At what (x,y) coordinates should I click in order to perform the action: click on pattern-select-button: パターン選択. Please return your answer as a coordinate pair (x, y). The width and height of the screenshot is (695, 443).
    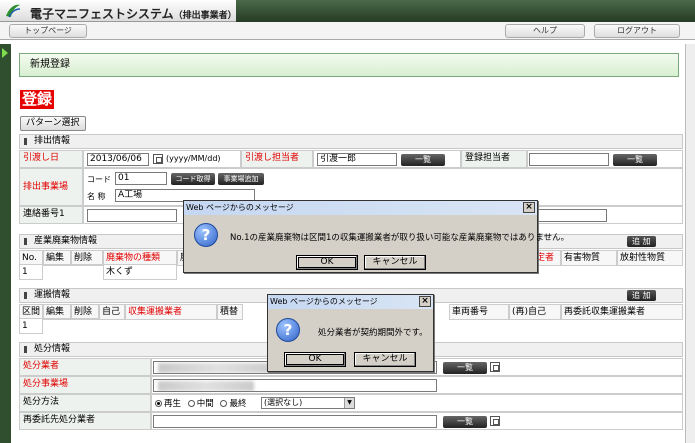
    Looking at the image, I should click on (53, 123).